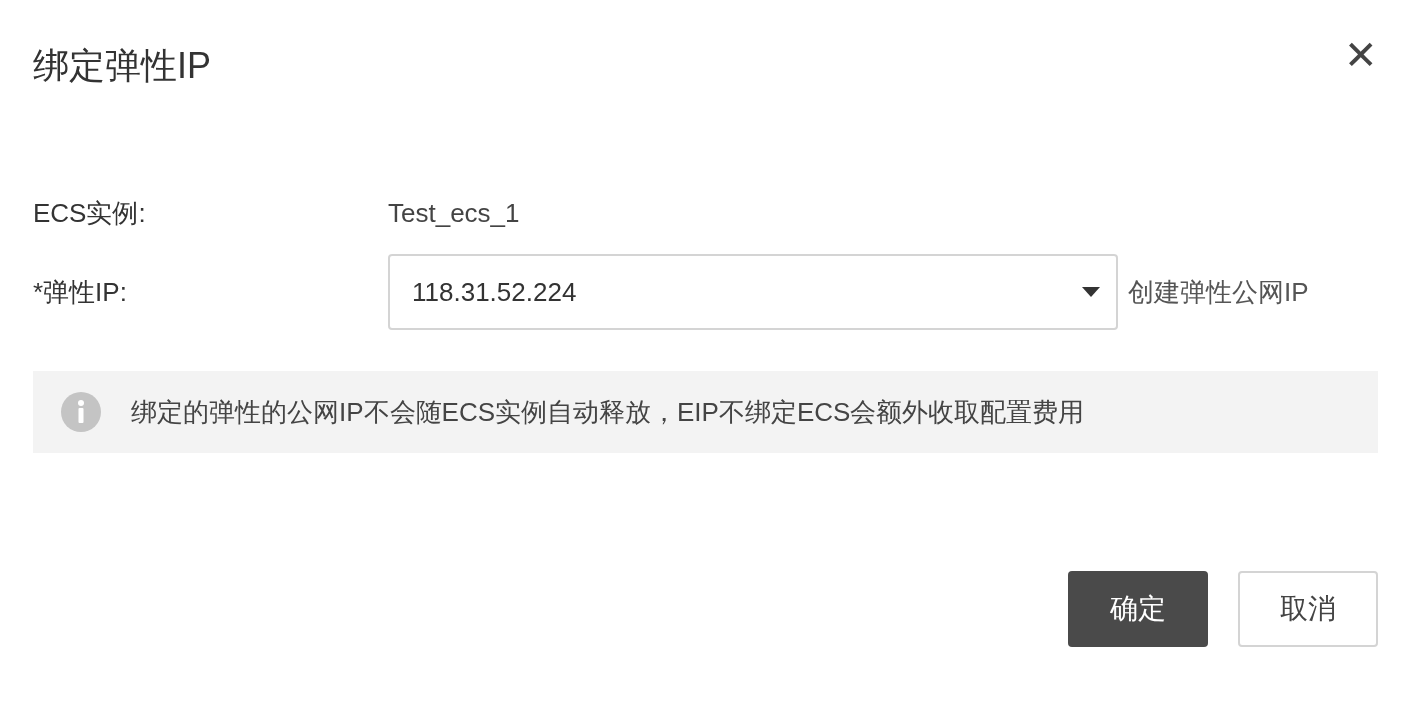 This screenshot has width=1407, height=708. Describe the element at coordinates (608, 412) in the screenshot. I see `notice-text: 绑定的弹性的公网IP不会随ECS实例自动释放，EIP不绑定ECS会额外收取配置费用` at that location.